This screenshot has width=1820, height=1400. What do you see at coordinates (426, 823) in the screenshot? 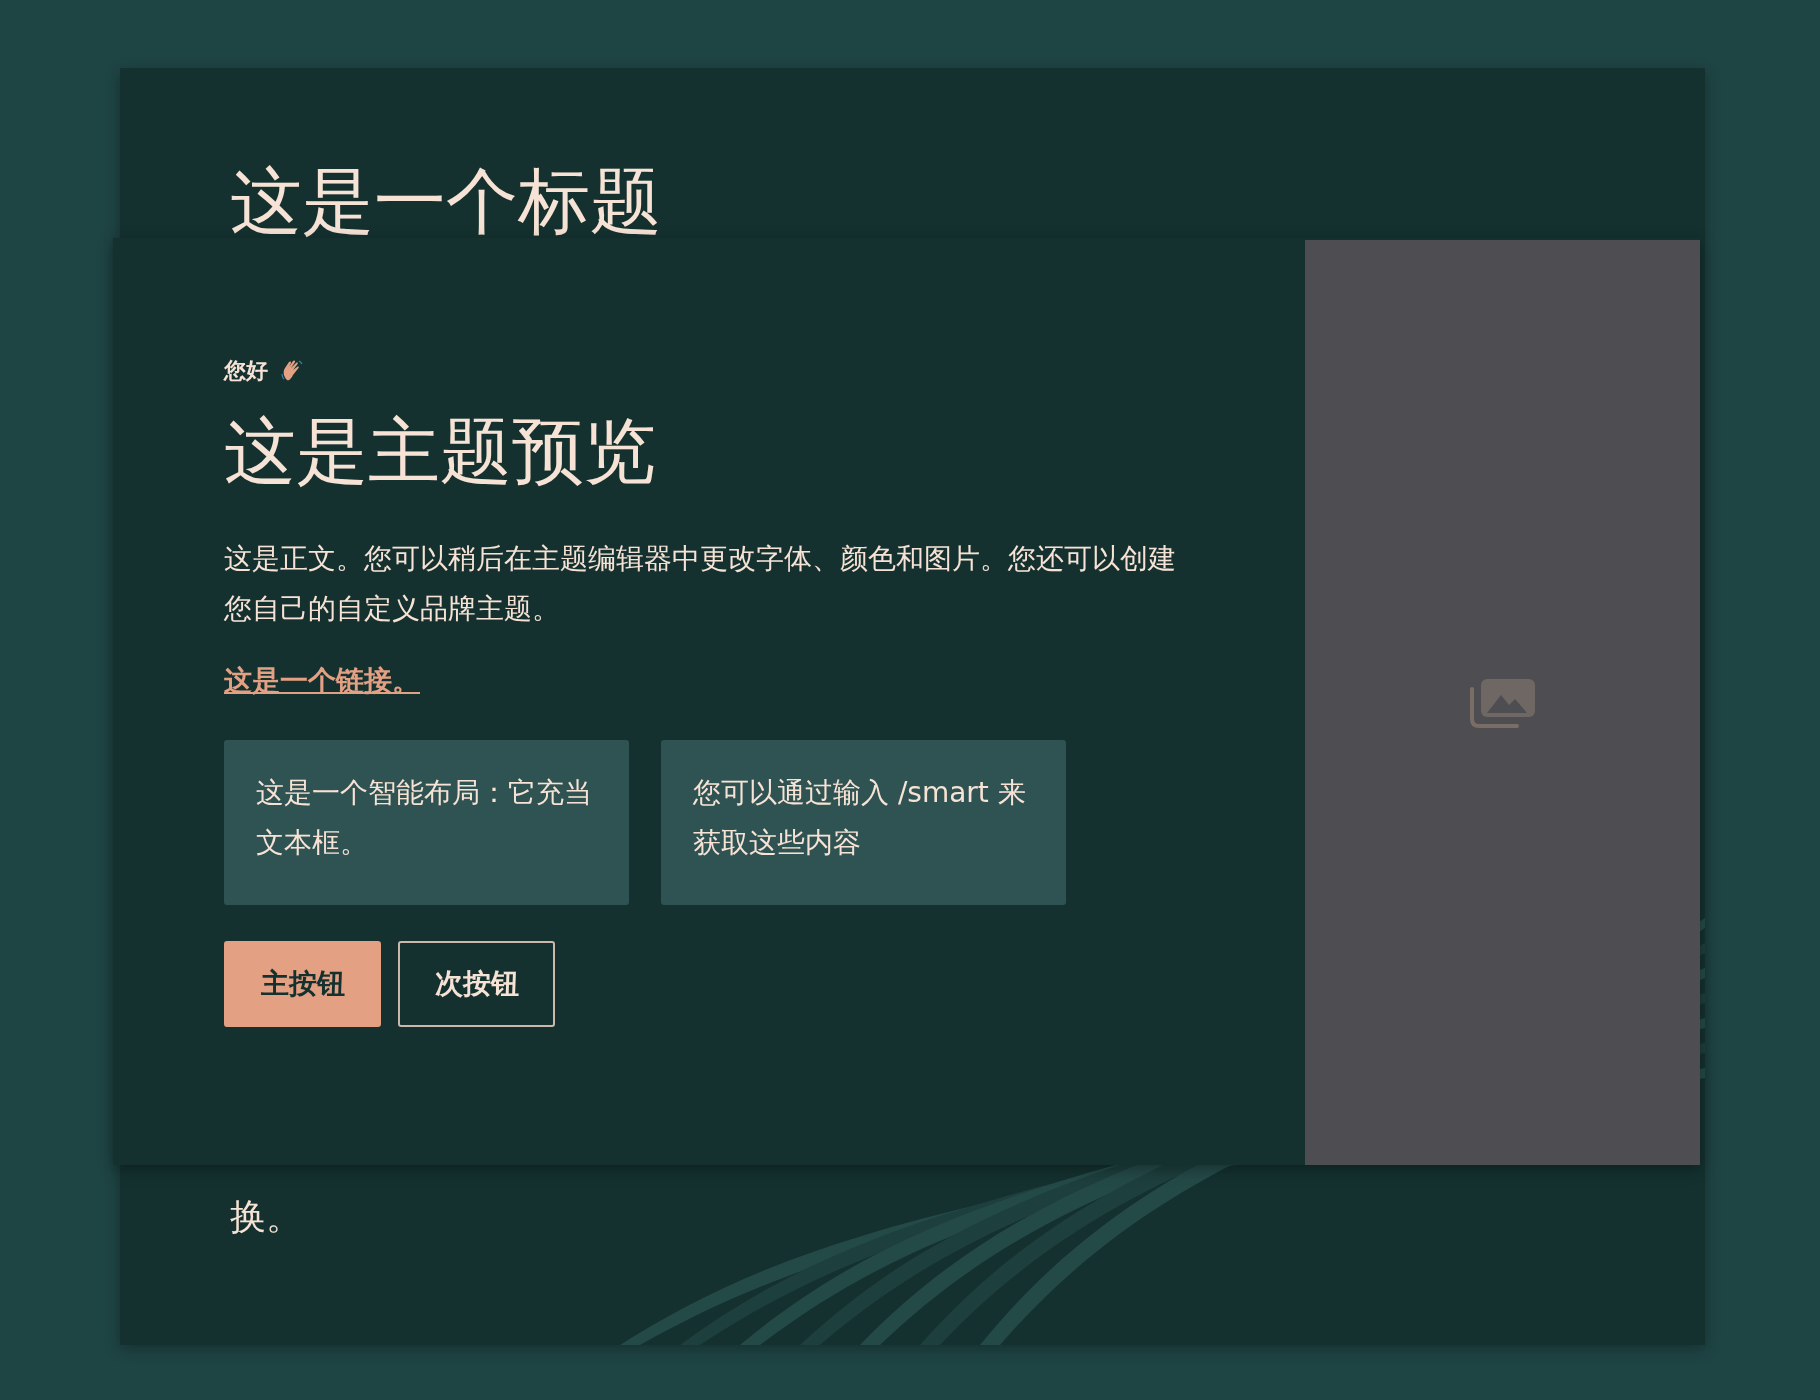
I see `smart-layout-box: 这是一个智能布局：它充当文本框。` at bounding box center [426, 823].